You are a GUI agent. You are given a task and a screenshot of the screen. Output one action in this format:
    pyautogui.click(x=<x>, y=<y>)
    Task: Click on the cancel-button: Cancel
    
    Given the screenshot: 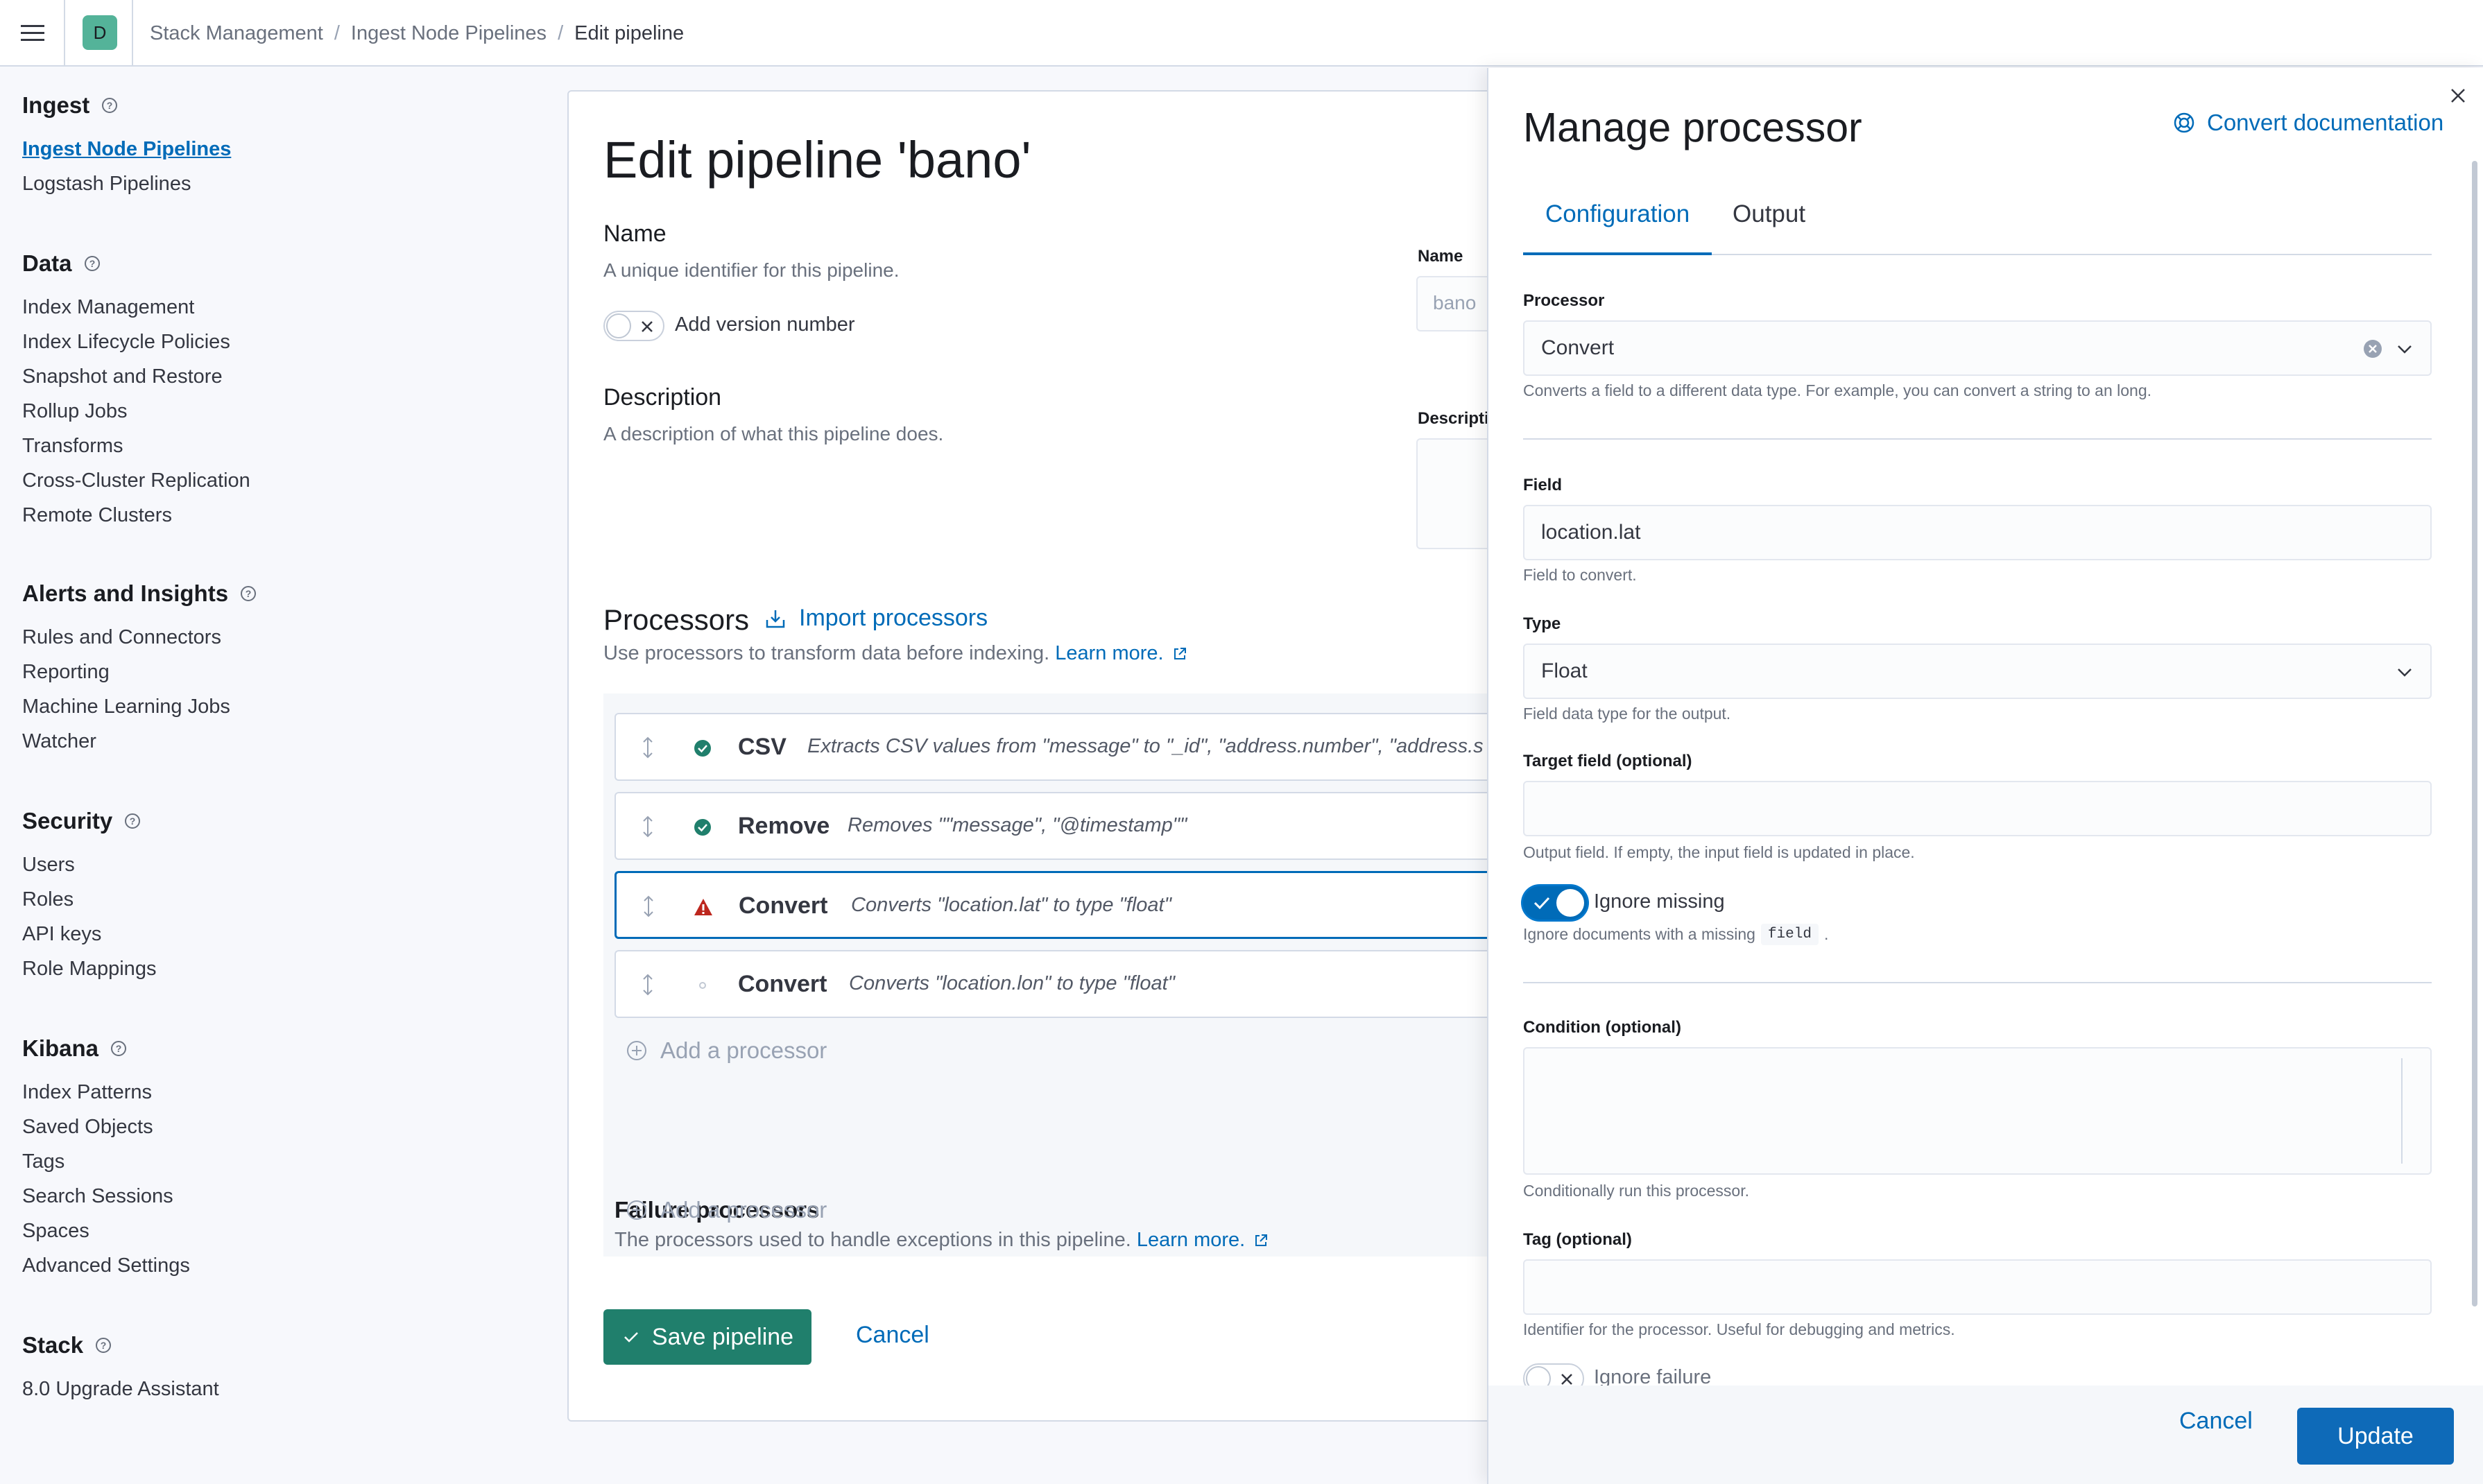 What is the action you would take?
    pyautogui.click(x=893, y=1335)
    